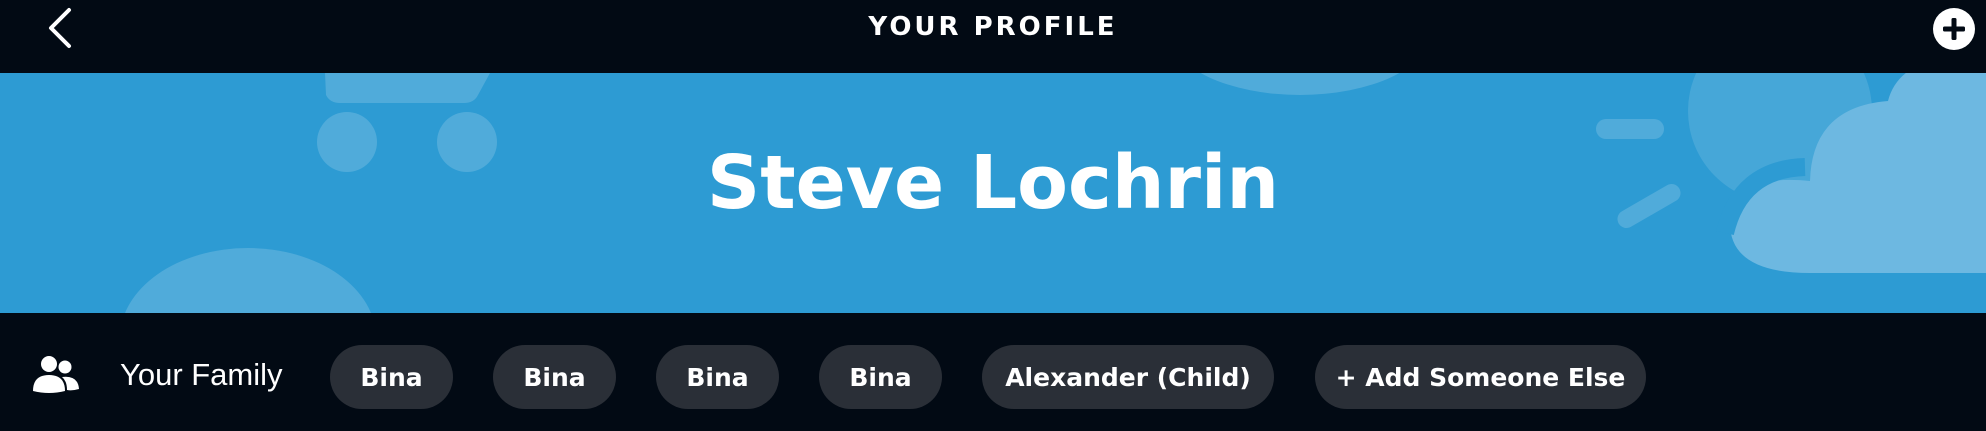 This screenshot has width=1986, height=431. I want to click on people-icon, so click(56, 374).